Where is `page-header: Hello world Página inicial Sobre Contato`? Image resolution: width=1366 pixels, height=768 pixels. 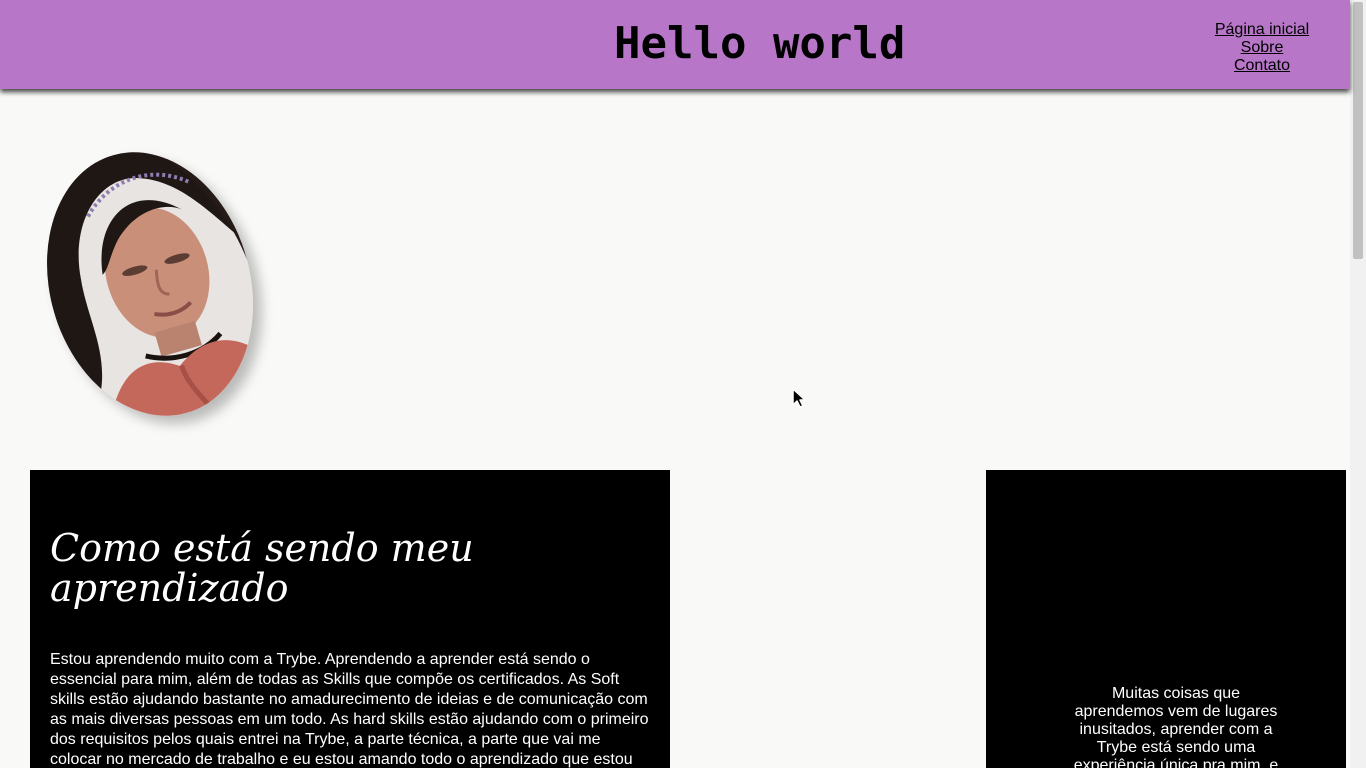 page-header: Hello world Página inicial Sobre Contato is located at coordinates (675, 44).